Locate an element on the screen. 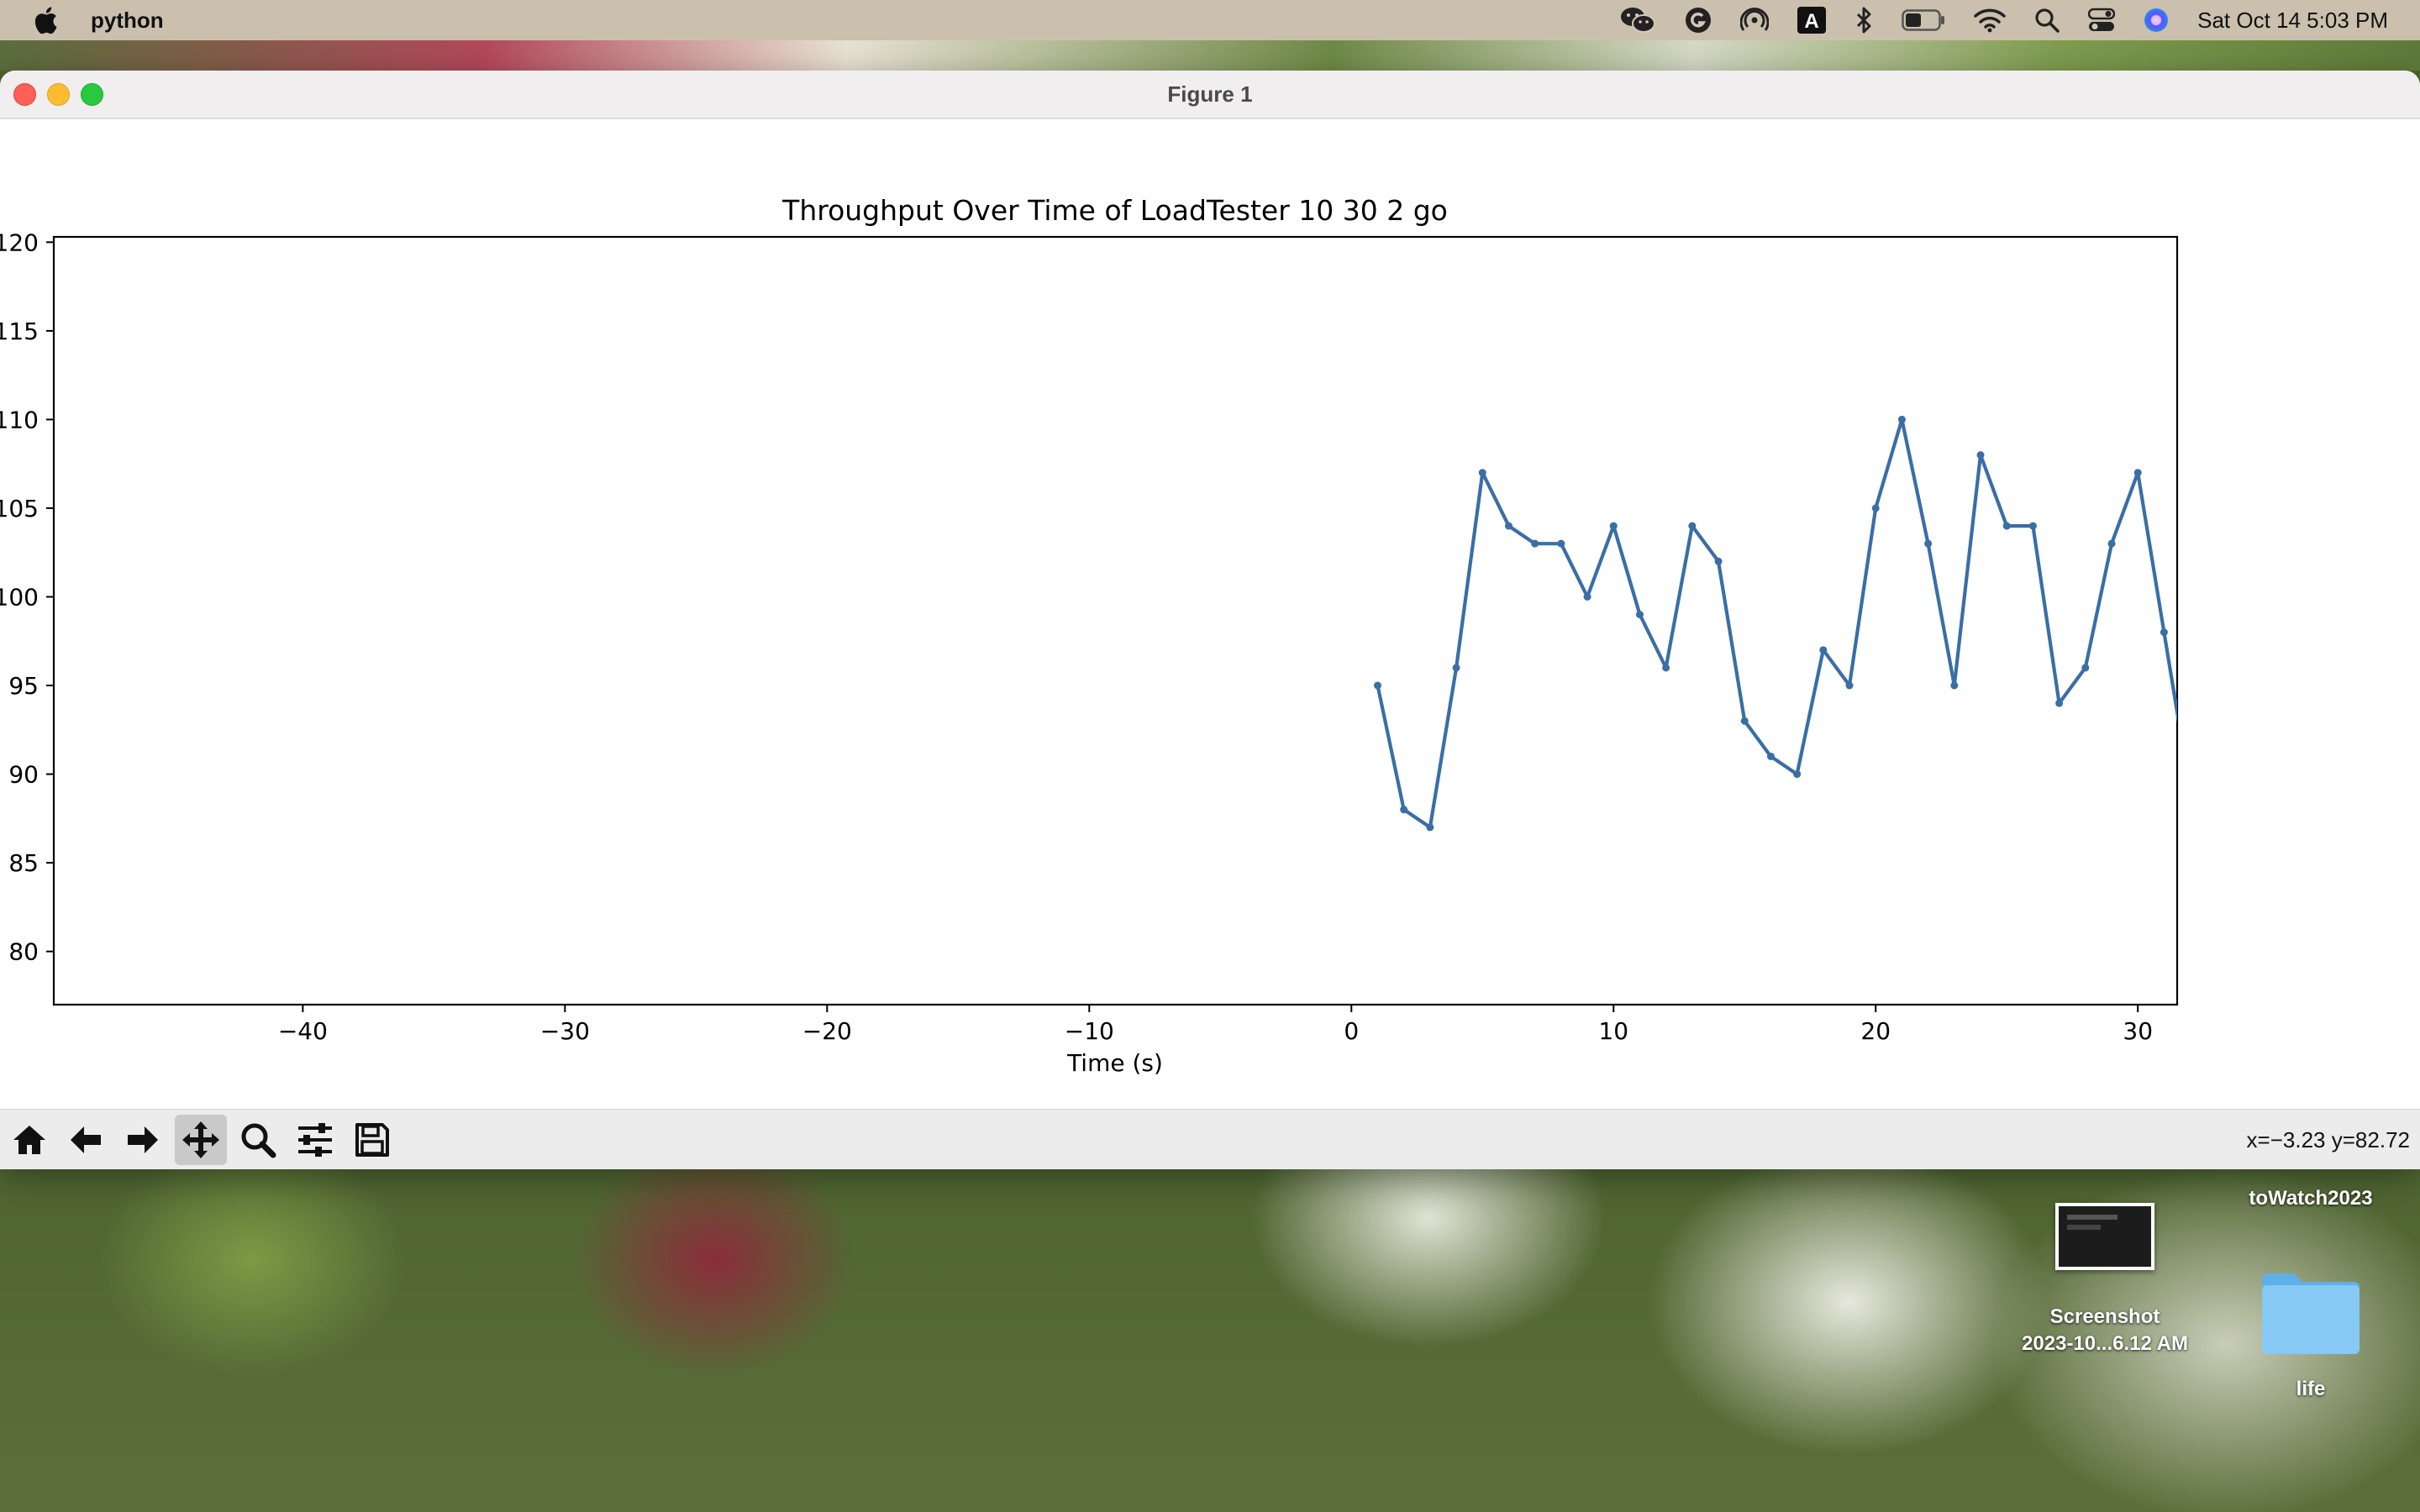  forward-button is located at coordinates (142, 1140).